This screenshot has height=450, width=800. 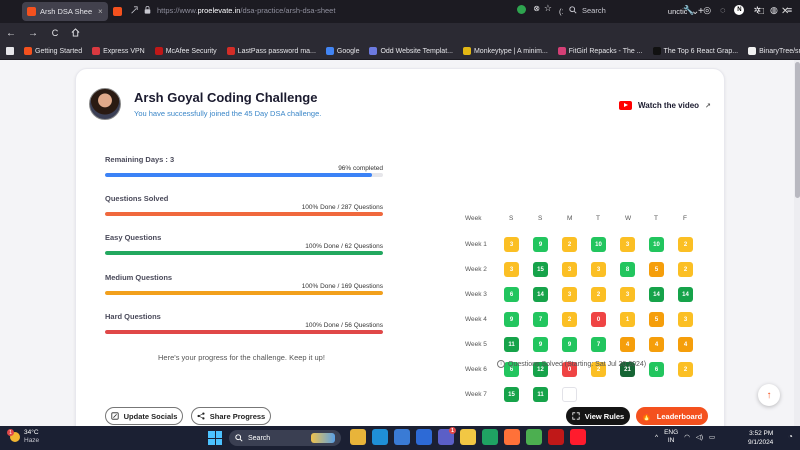 What do you see at coordinates (578, 437) in the screenshot?
I see `opera-icon` at bounding box center [578, 437].